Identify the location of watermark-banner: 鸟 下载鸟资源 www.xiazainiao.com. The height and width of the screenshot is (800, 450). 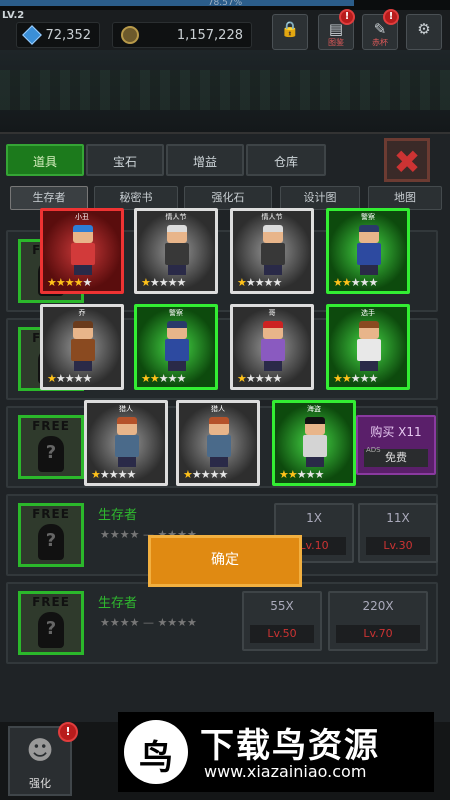
(276, 752).